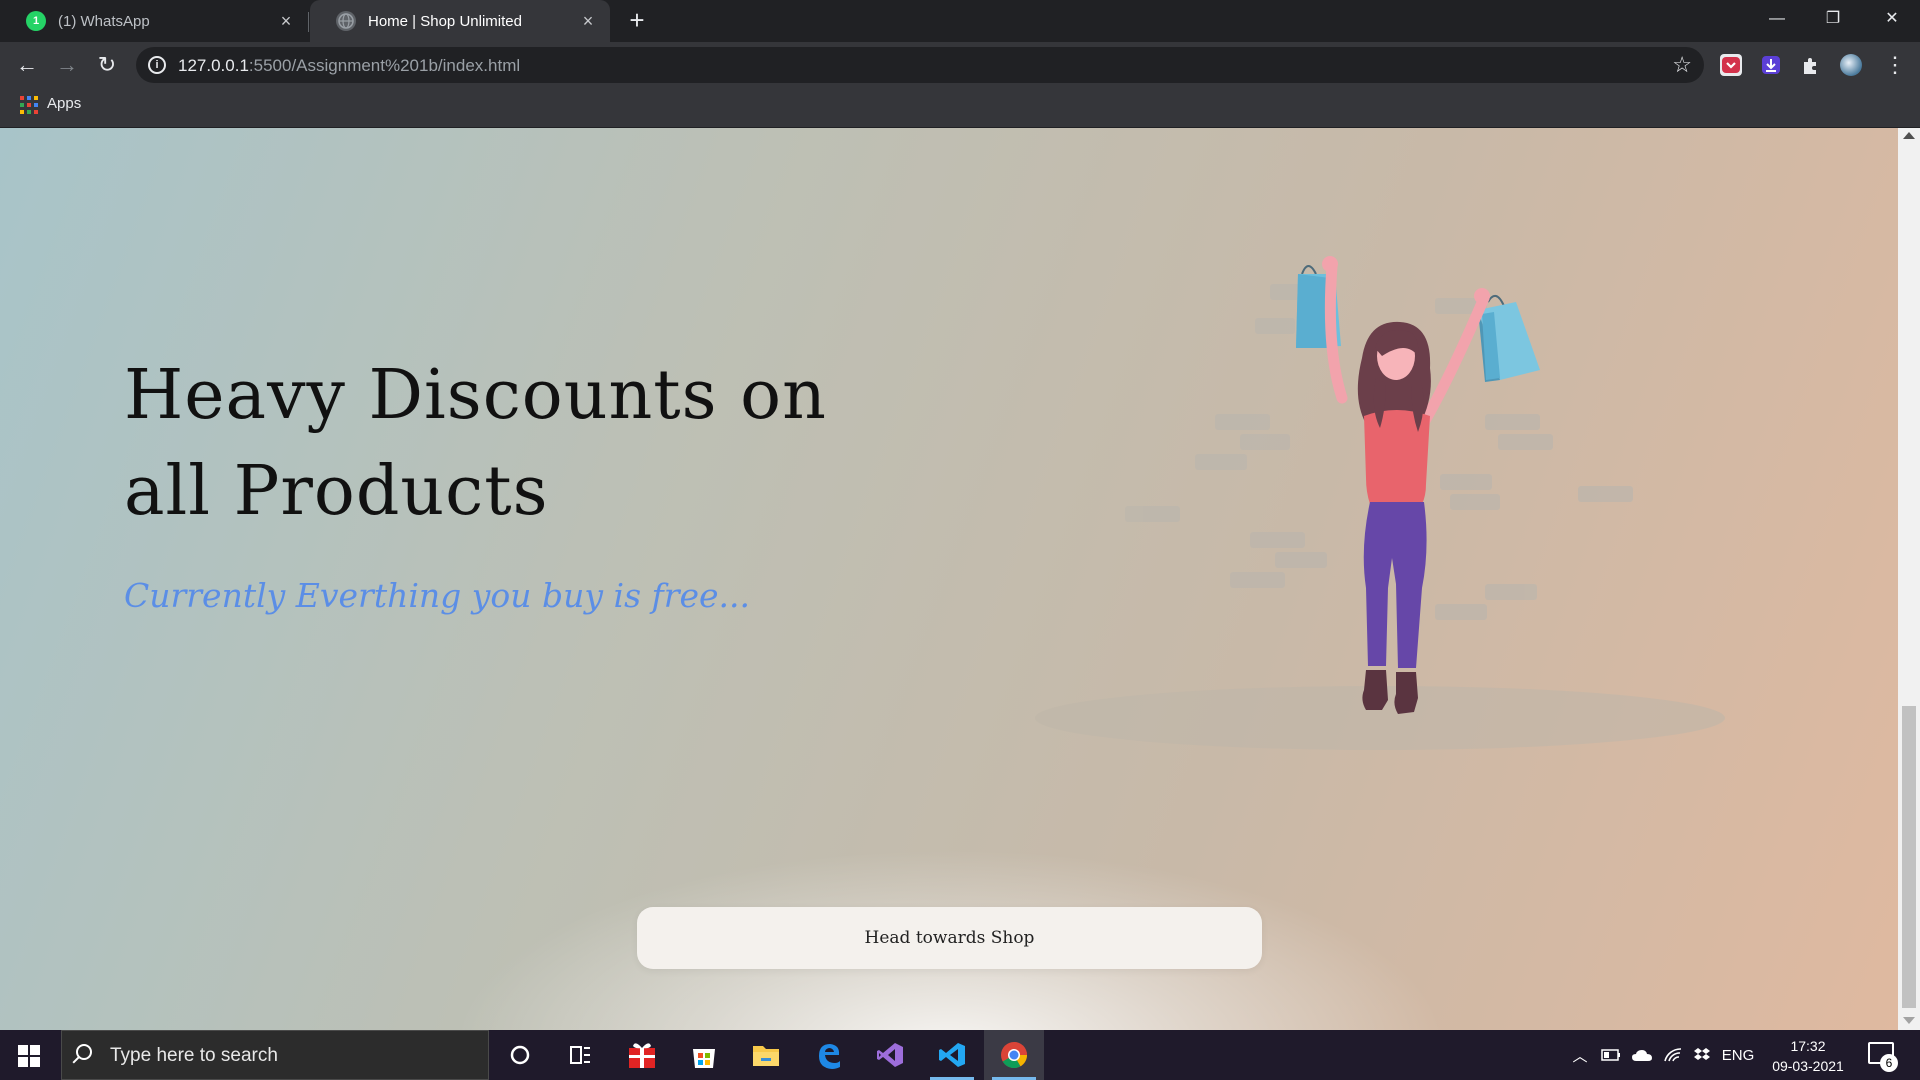  I want to click on scrollbar-thumb, so click(1909, 857).